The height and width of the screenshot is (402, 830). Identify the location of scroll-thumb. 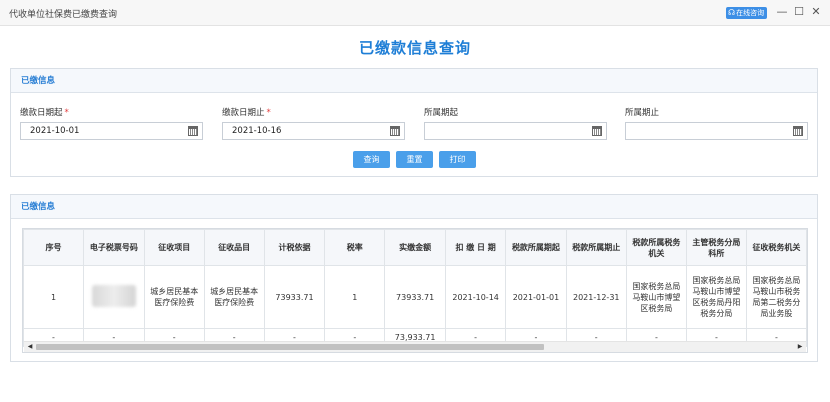
(290, 347).